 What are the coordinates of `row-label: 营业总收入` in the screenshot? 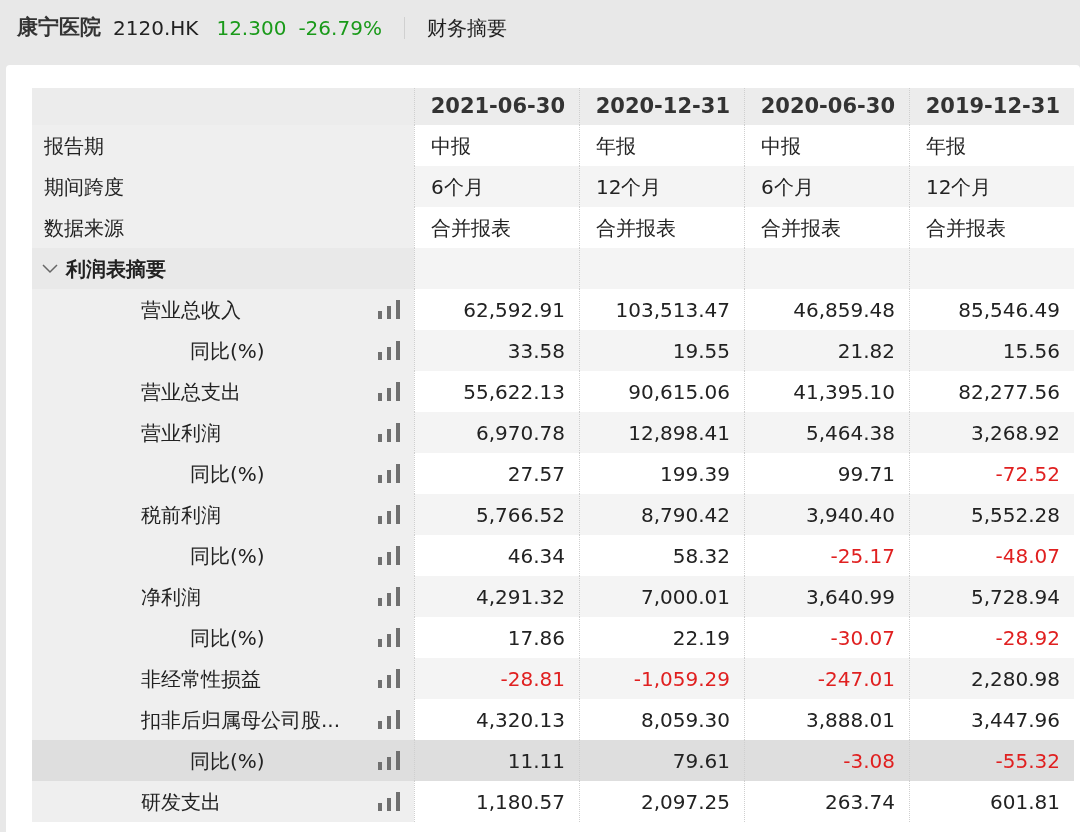 It's located at (191, 310).